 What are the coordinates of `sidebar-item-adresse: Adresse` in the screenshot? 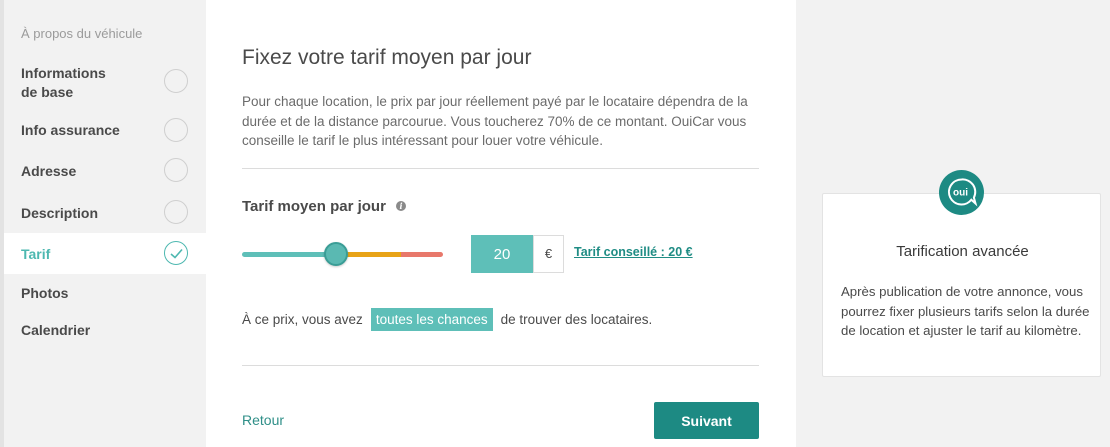 It's located at (105, 171).